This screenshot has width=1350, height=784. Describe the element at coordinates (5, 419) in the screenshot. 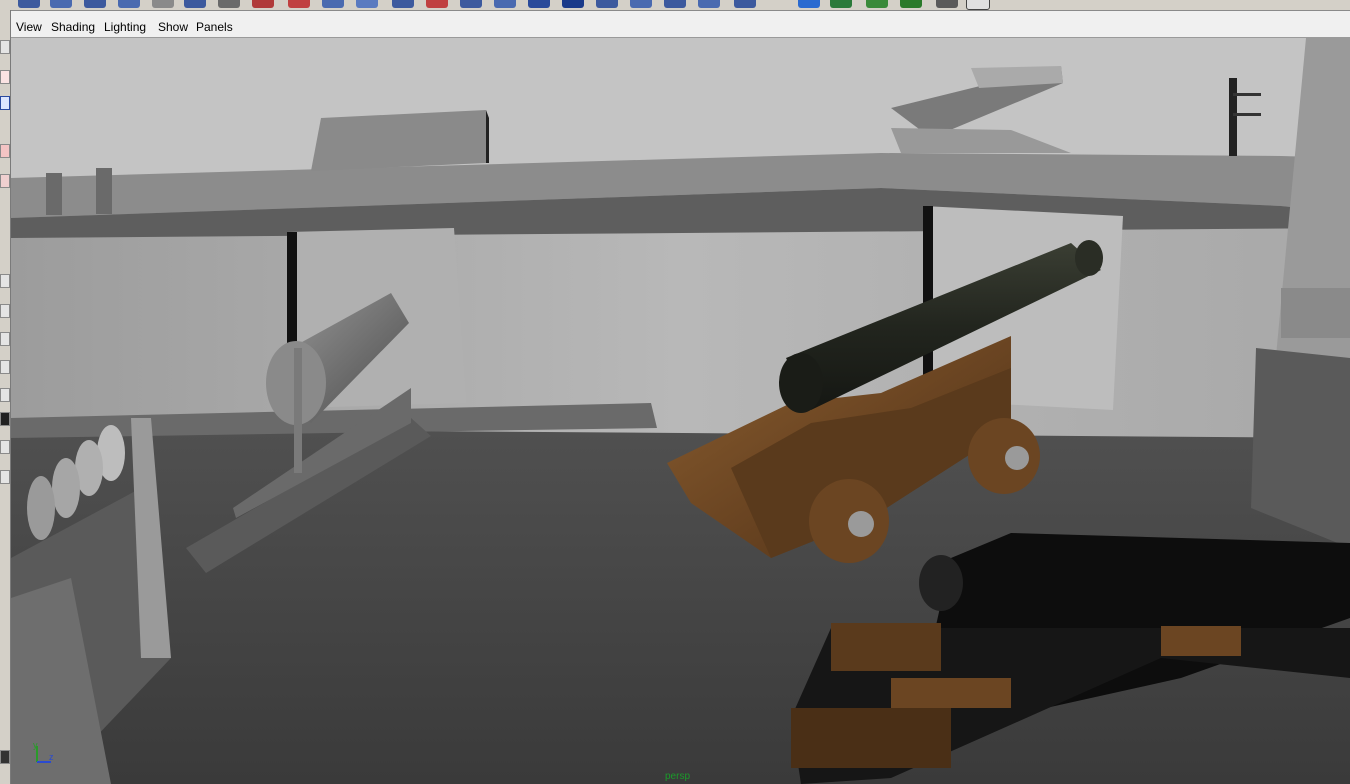

I see `layout-hypershade-icon` at that location.